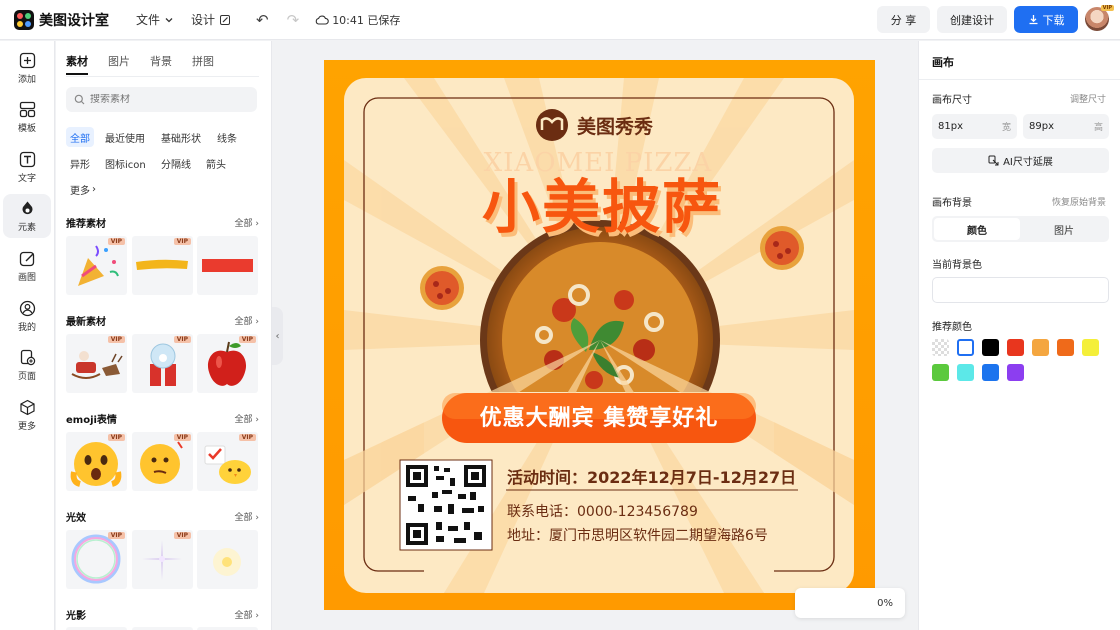  What do you see at coordinates (885, 603) in the screenshot?
I see `zoom-value: 0%` at bounding box center [885, 603].